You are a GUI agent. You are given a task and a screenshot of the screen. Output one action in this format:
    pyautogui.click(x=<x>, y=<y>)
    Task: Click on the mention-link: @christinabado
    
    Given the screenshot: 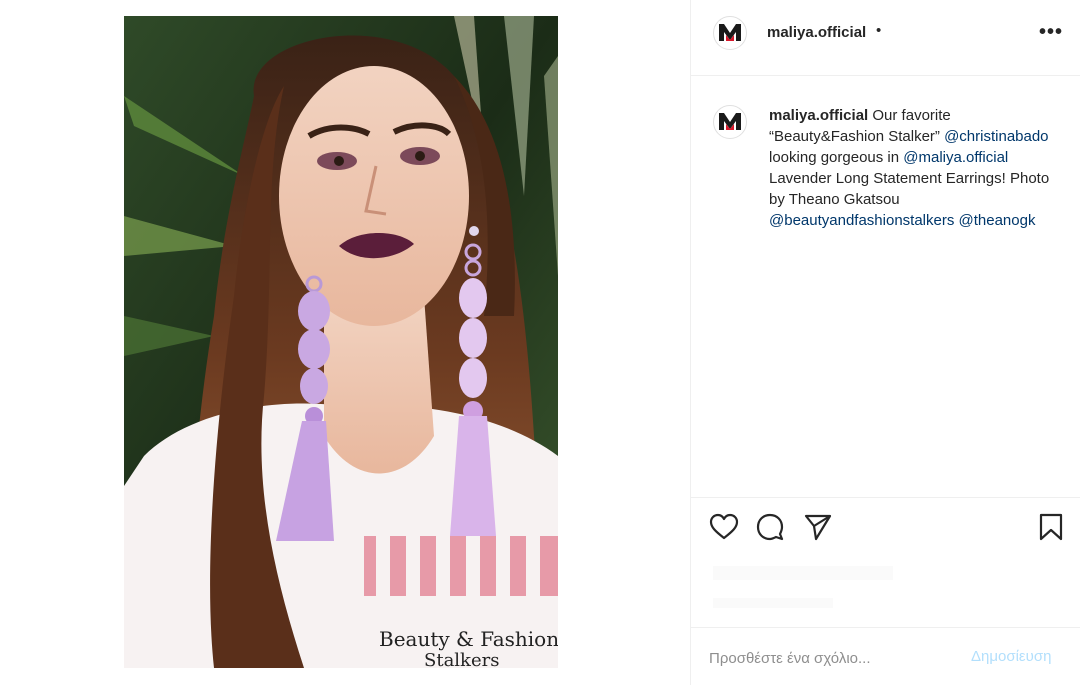 What is the action you would take?
    pyautogui.click(x=996, y=136)
    